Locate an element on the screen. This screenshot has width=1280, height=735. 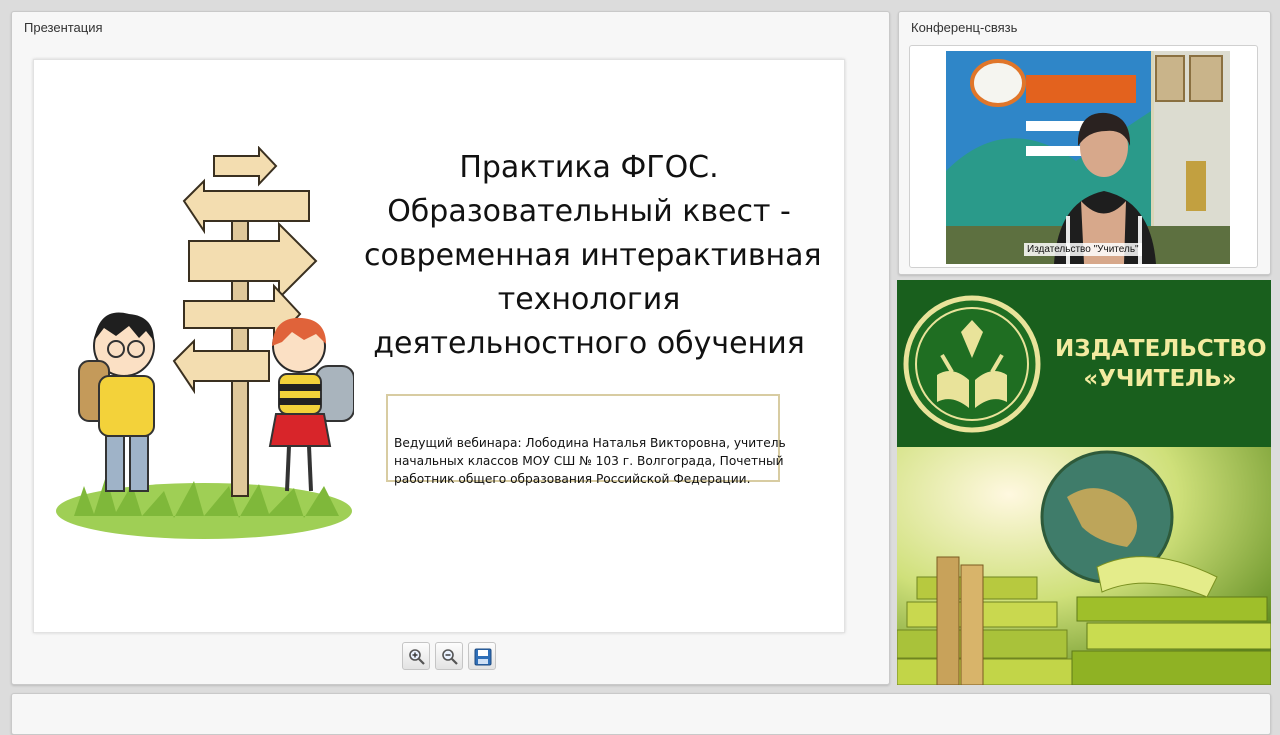
floppy-disk-icon is located at coordinates (483, 657).